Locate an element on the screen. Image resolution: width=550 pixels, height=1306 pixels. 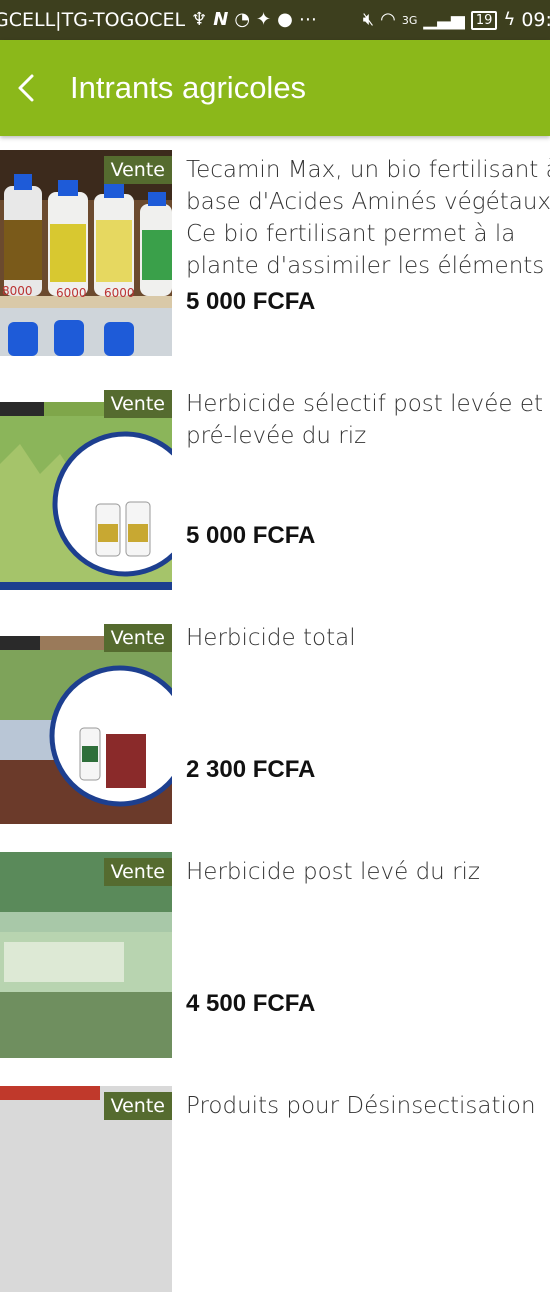
more-notifications-icon: ⋯ is located at coordinates (307, 19).